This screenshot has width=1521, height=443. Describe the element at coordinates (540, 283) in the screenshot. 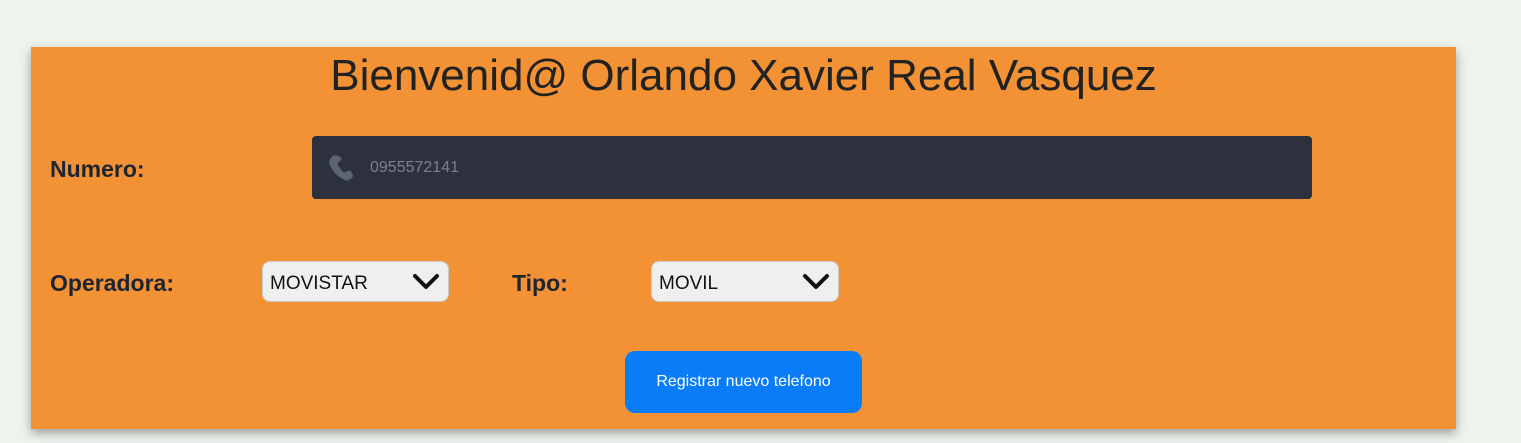

I see `tipo-label: Tipo:` at that location.